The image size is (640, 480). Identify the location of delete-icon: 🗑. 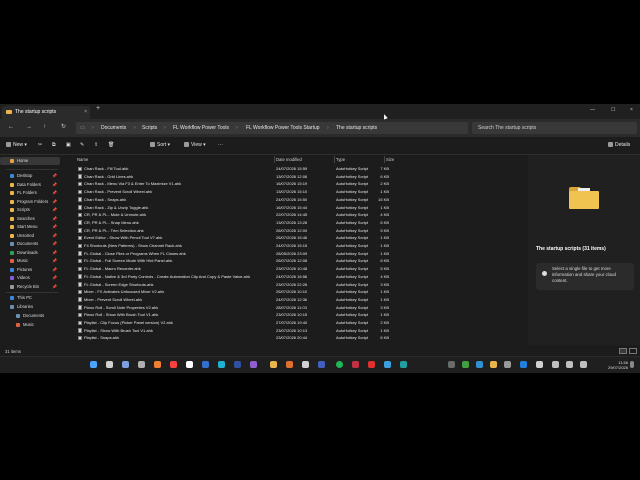
(111, 145).